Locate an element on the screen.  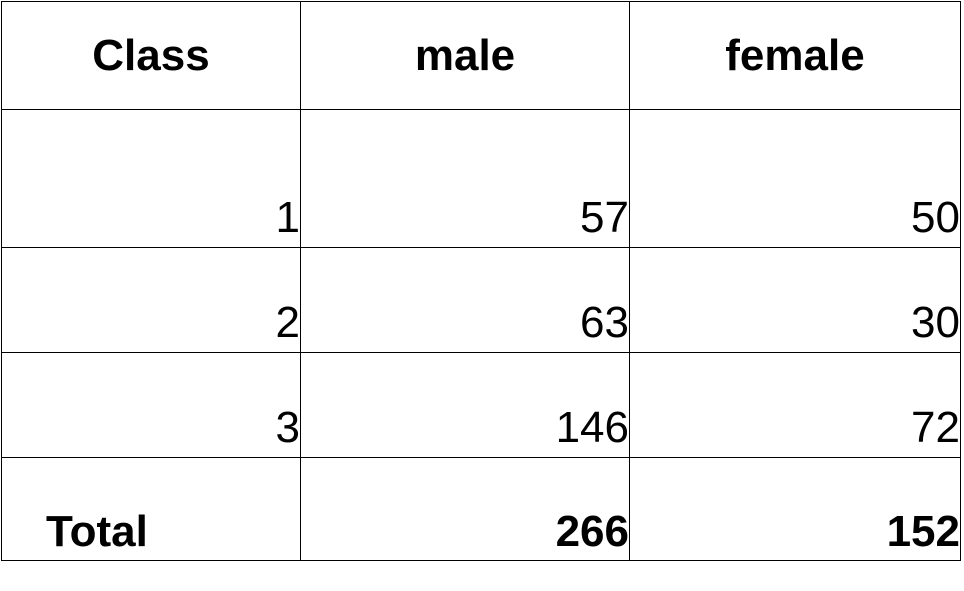
total-label: Total is located at coordinates (151, 509).